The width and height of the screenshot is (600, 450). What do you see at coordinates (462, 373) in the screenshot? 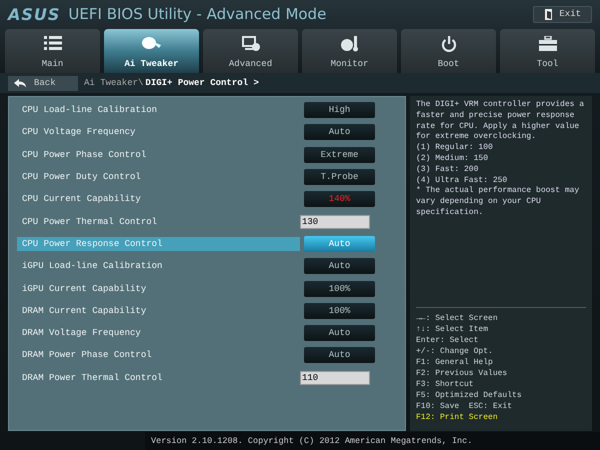
I see `key-hint: F2: Previous Values` at bounding box center [462, 373].